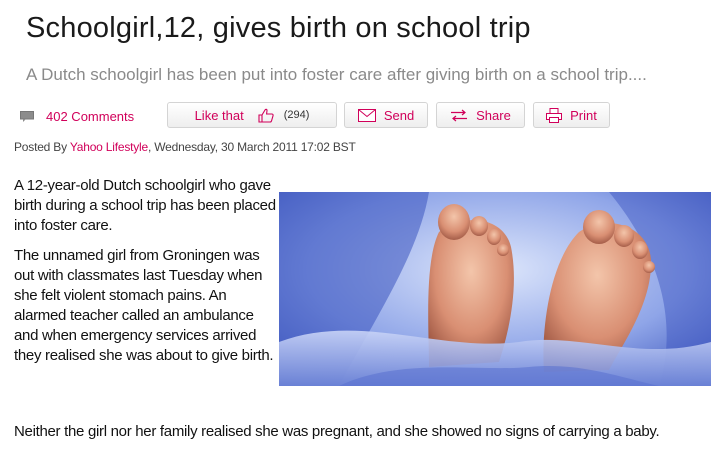 The width and height of the screenshot is (711, 452). Describe the element at coordinates (366, 115) in the screenshot. I see `envelope-icon` at that location.